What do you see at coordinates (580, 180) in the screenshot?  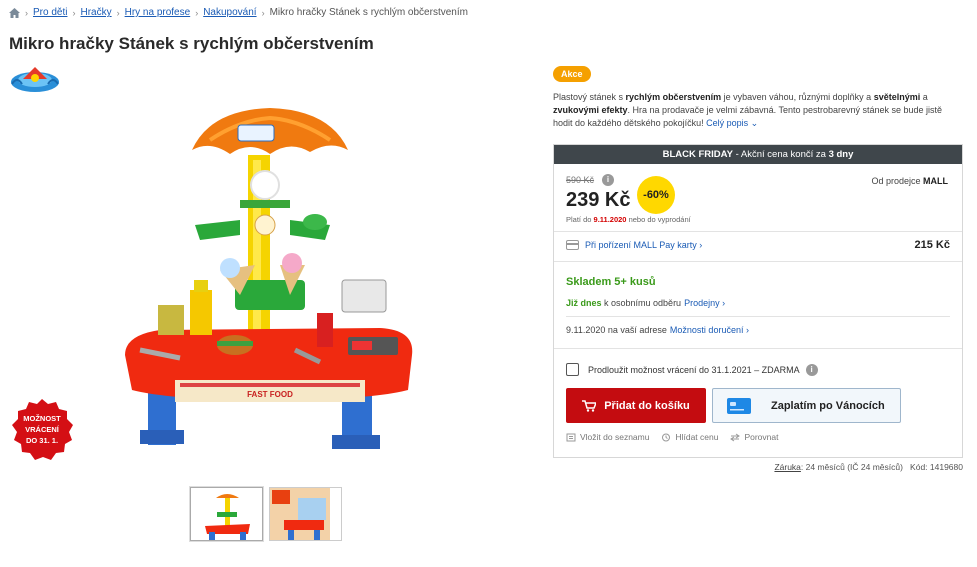 I see `old-price: 590 Kč` at bounding box center [580, 180].